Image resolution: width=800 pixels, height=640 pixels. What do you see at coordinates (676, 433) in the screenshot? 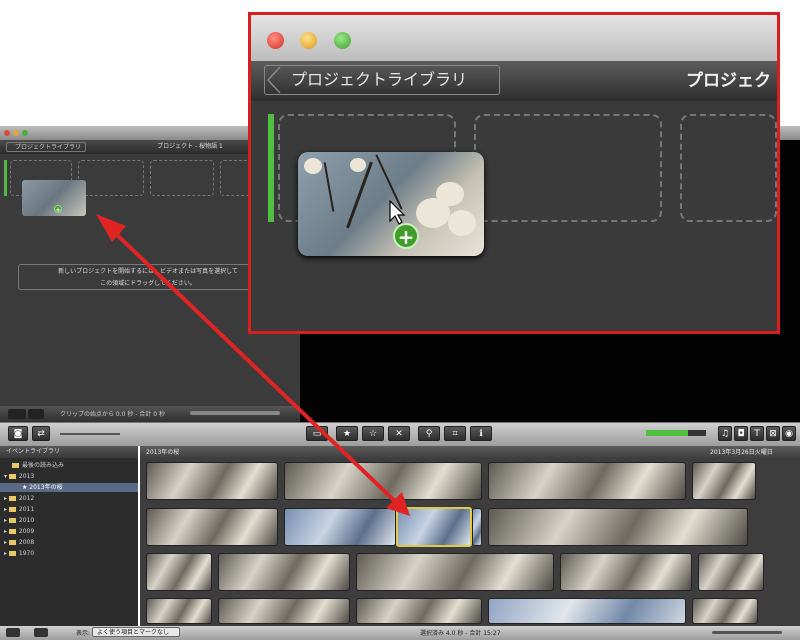
I see `audio-meter` at bounding box center [676, 433].